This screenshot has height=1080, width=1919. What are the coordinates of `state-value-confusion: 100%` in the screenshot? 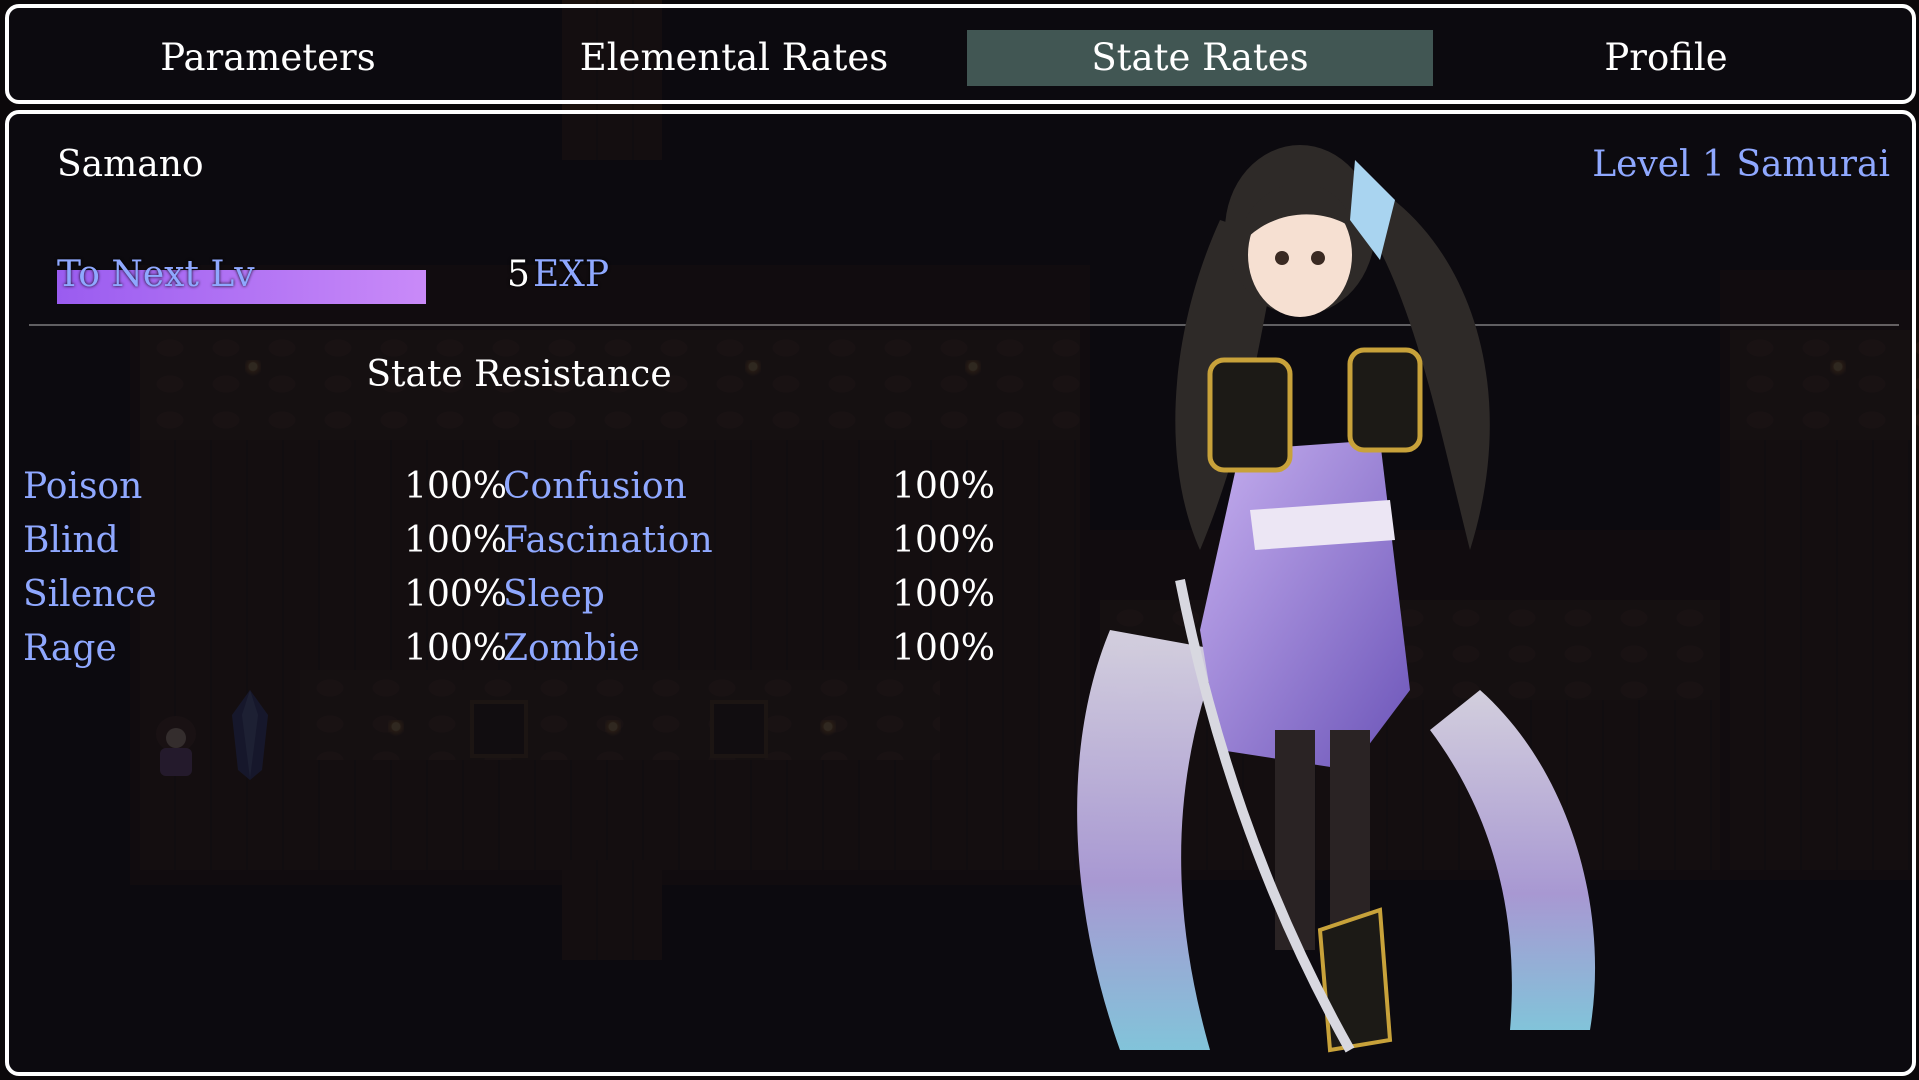 It's located at (943, 486).